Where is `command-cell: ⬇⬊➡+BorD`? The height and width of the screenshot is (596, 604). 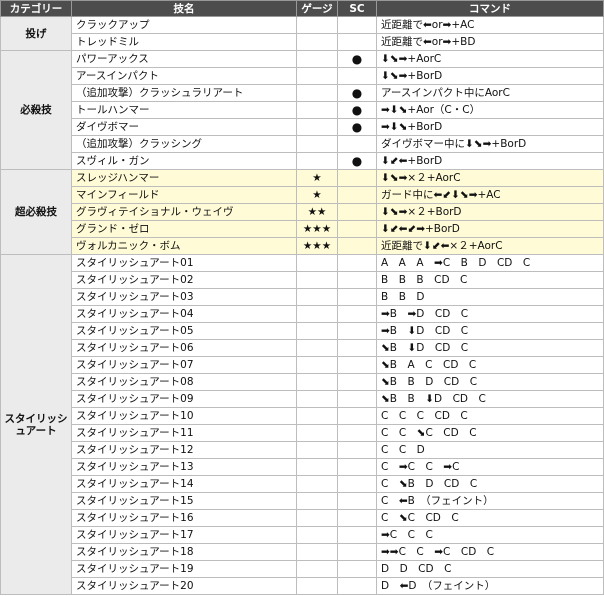 command-cell: ⬇⬊➡+BorD is located at coordinates (490, 76).